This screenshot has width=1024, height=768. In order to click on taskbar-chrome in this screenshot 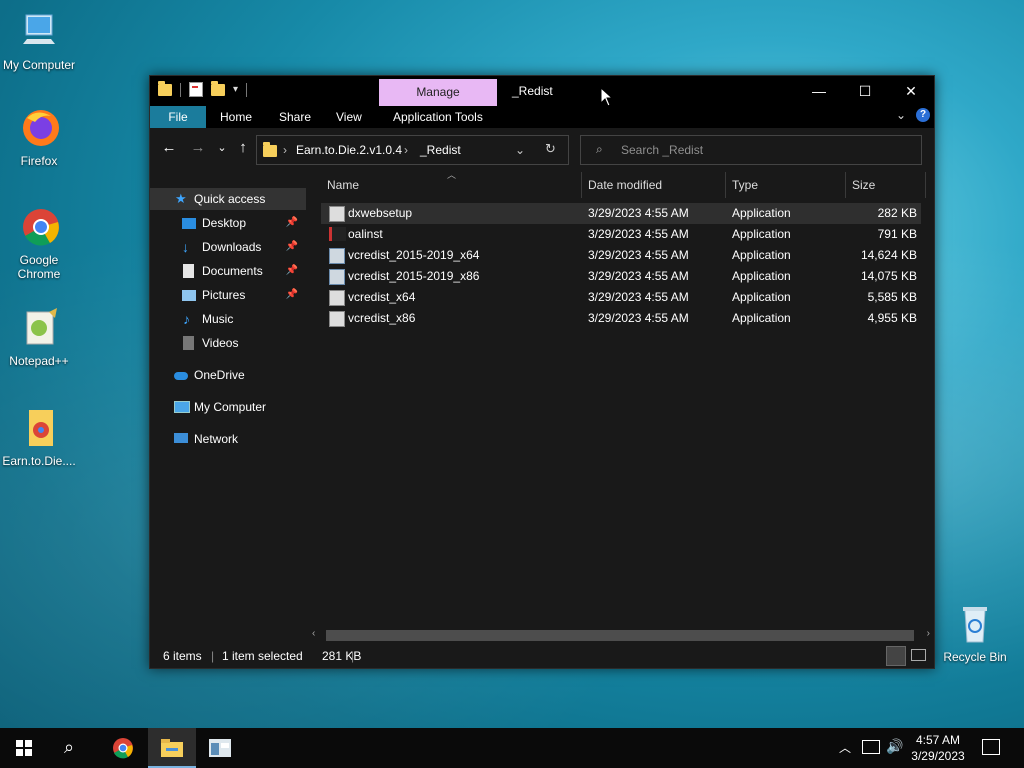, I will do `click(123, 748)`.